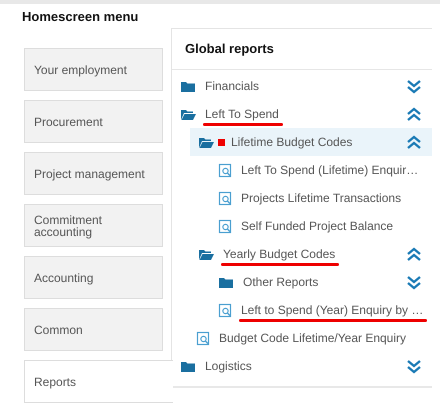 Image resolution: width=440 pixels, height=412 pixels. I want to click on tree-row: Other Reports, so click(302, 282).